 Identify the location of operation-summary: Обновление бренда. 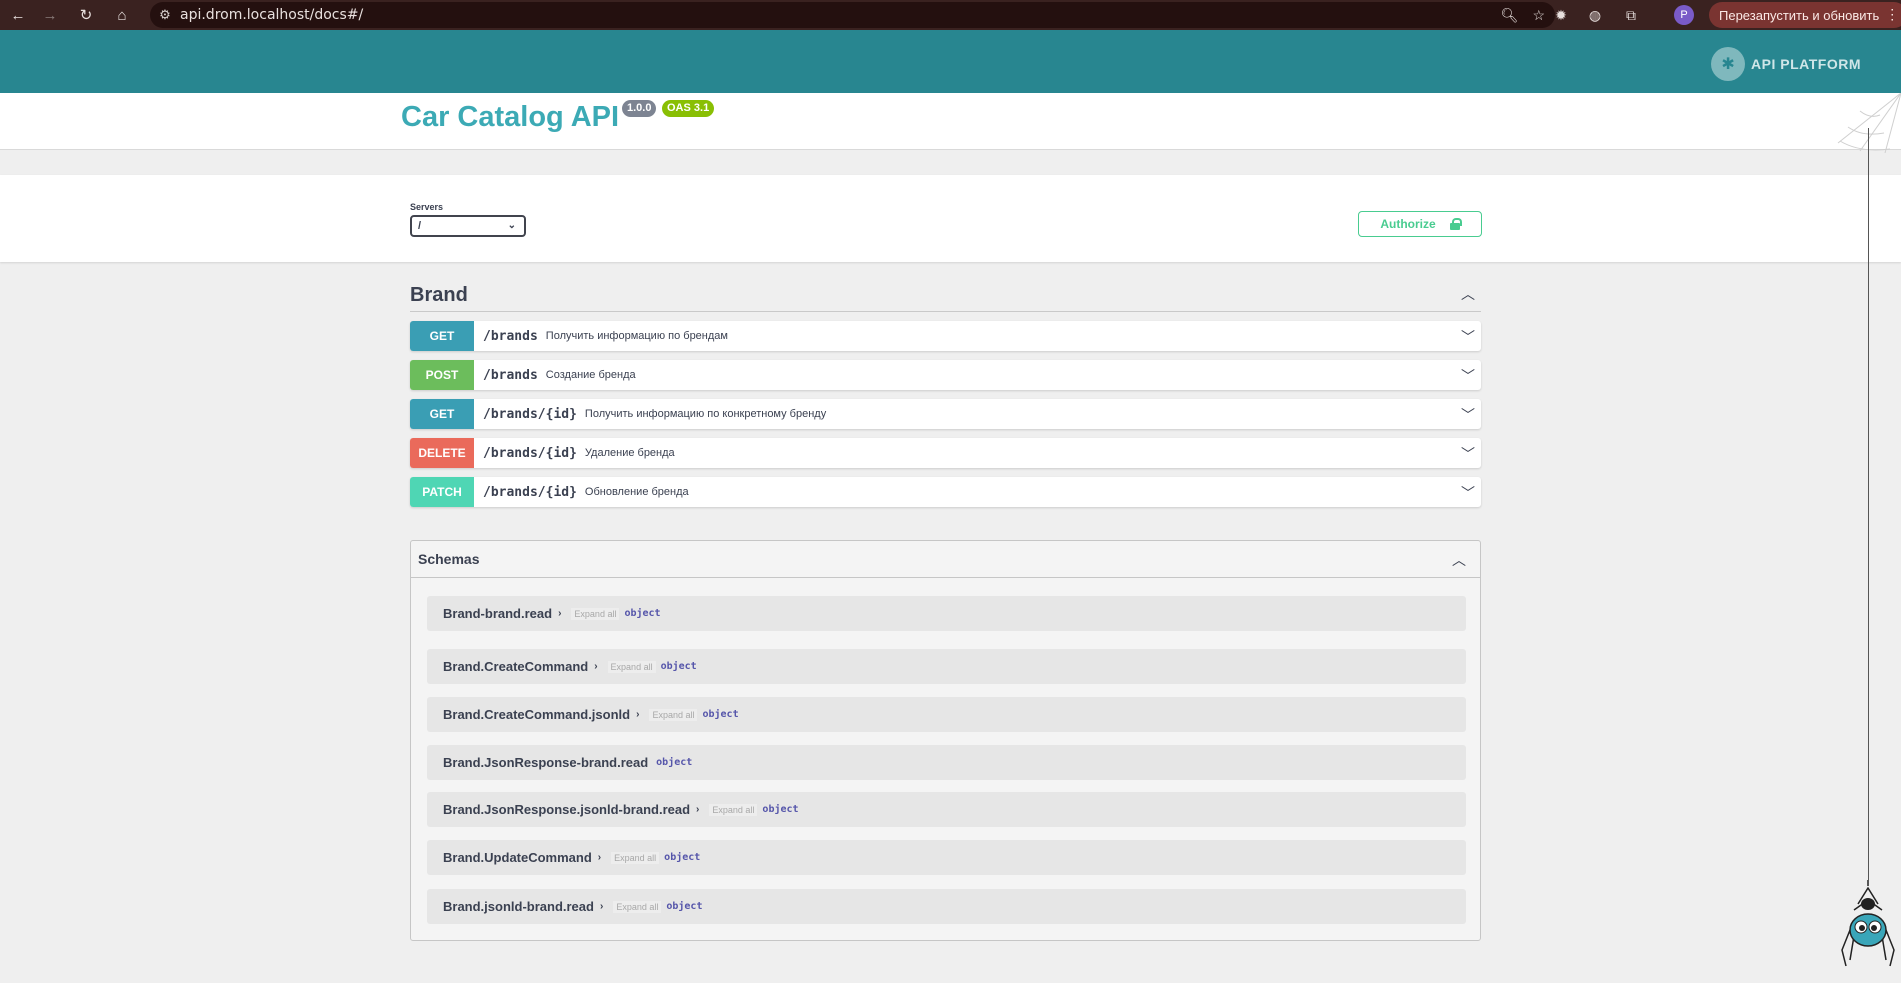
(636, 492).